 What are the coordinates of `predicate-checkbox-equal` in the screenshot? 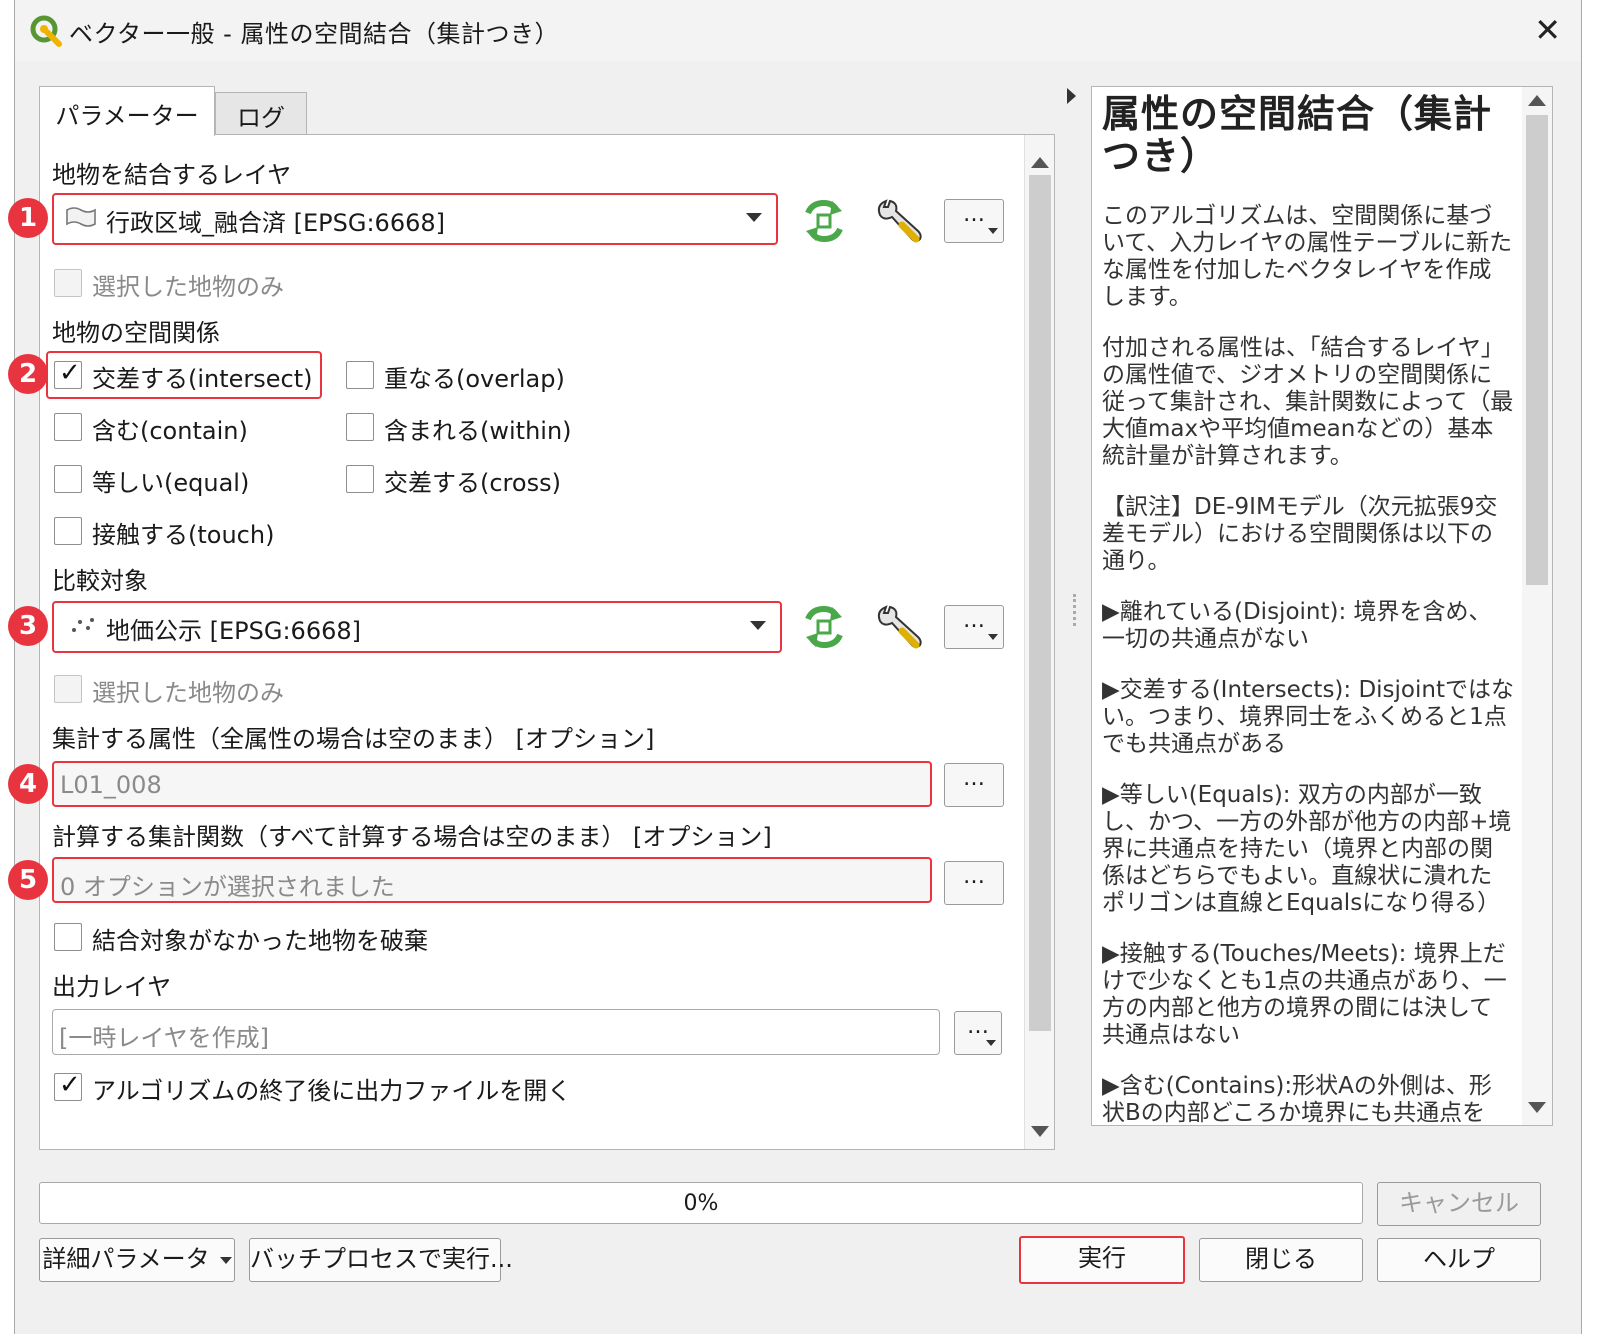 It's located at (68, 479).